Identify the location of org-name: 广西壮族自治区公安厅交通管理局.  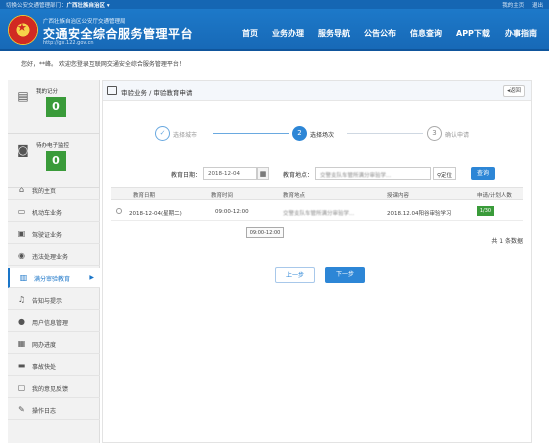
(84, 22).